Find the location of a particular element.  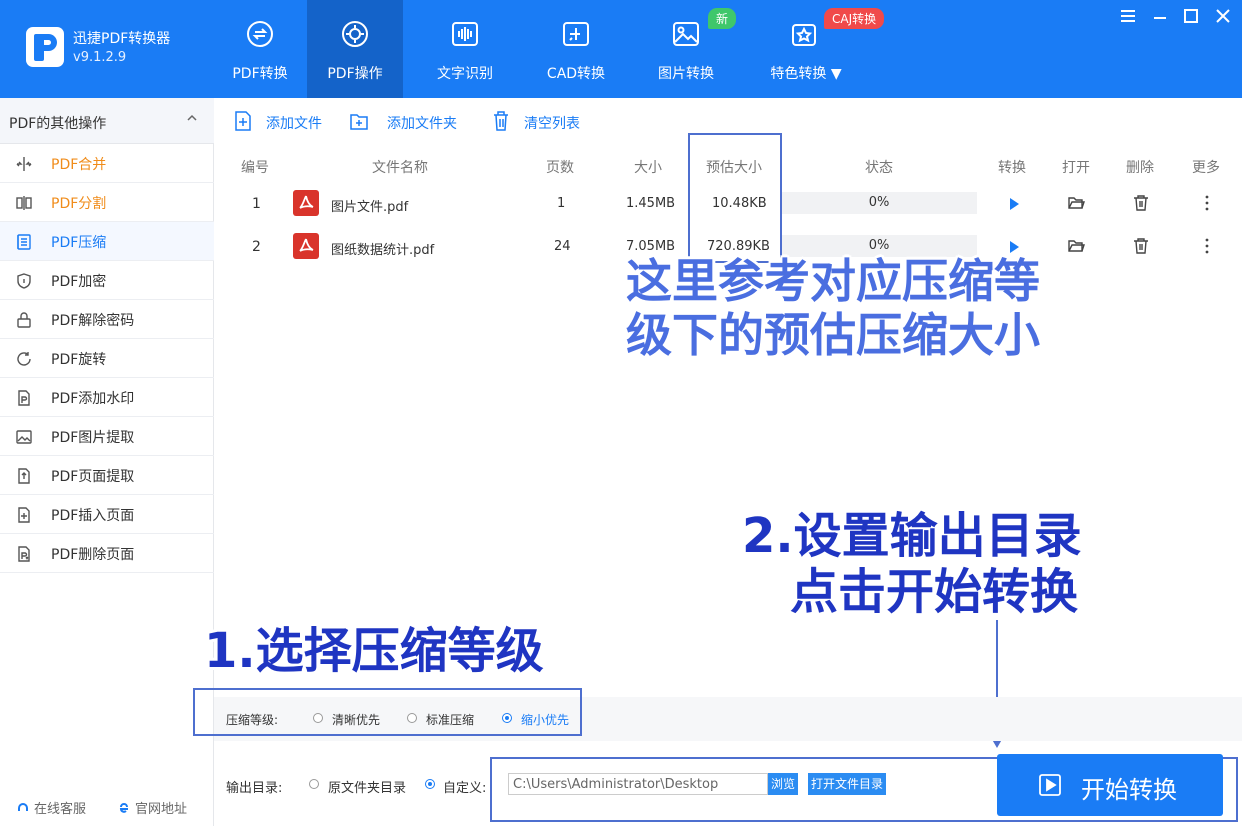

sidebar-item-unlock: PDF解除密码 is located at coordinates (107, 319).